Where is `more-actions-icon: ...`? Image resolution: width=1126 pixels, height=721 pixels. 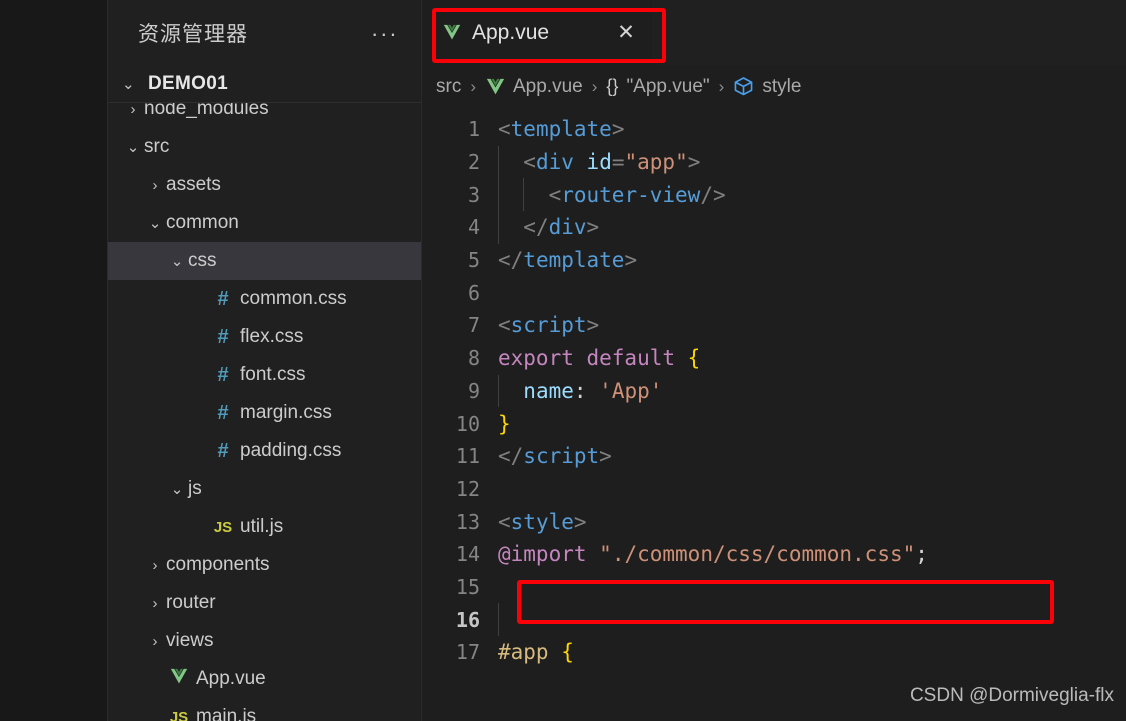
more-actions-icon: ... is located at coordinates (385, 30).